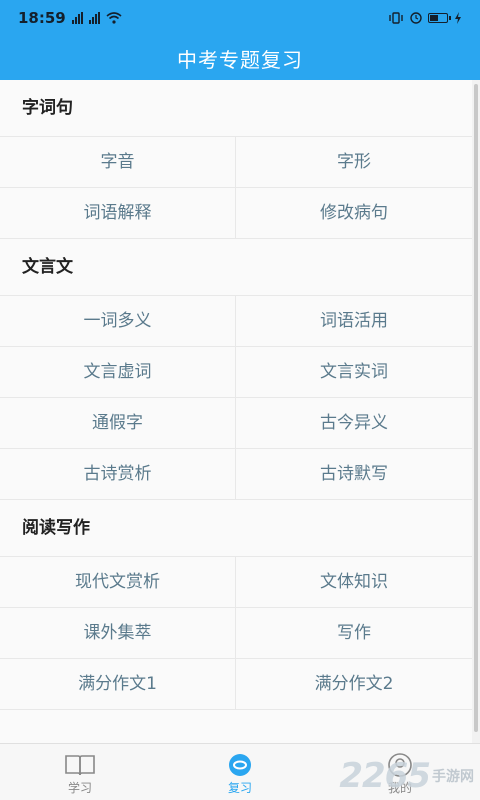  Describe the element at coordinates (385, 776) in the screenshot. I see `watermark-number: 2265` at that location.